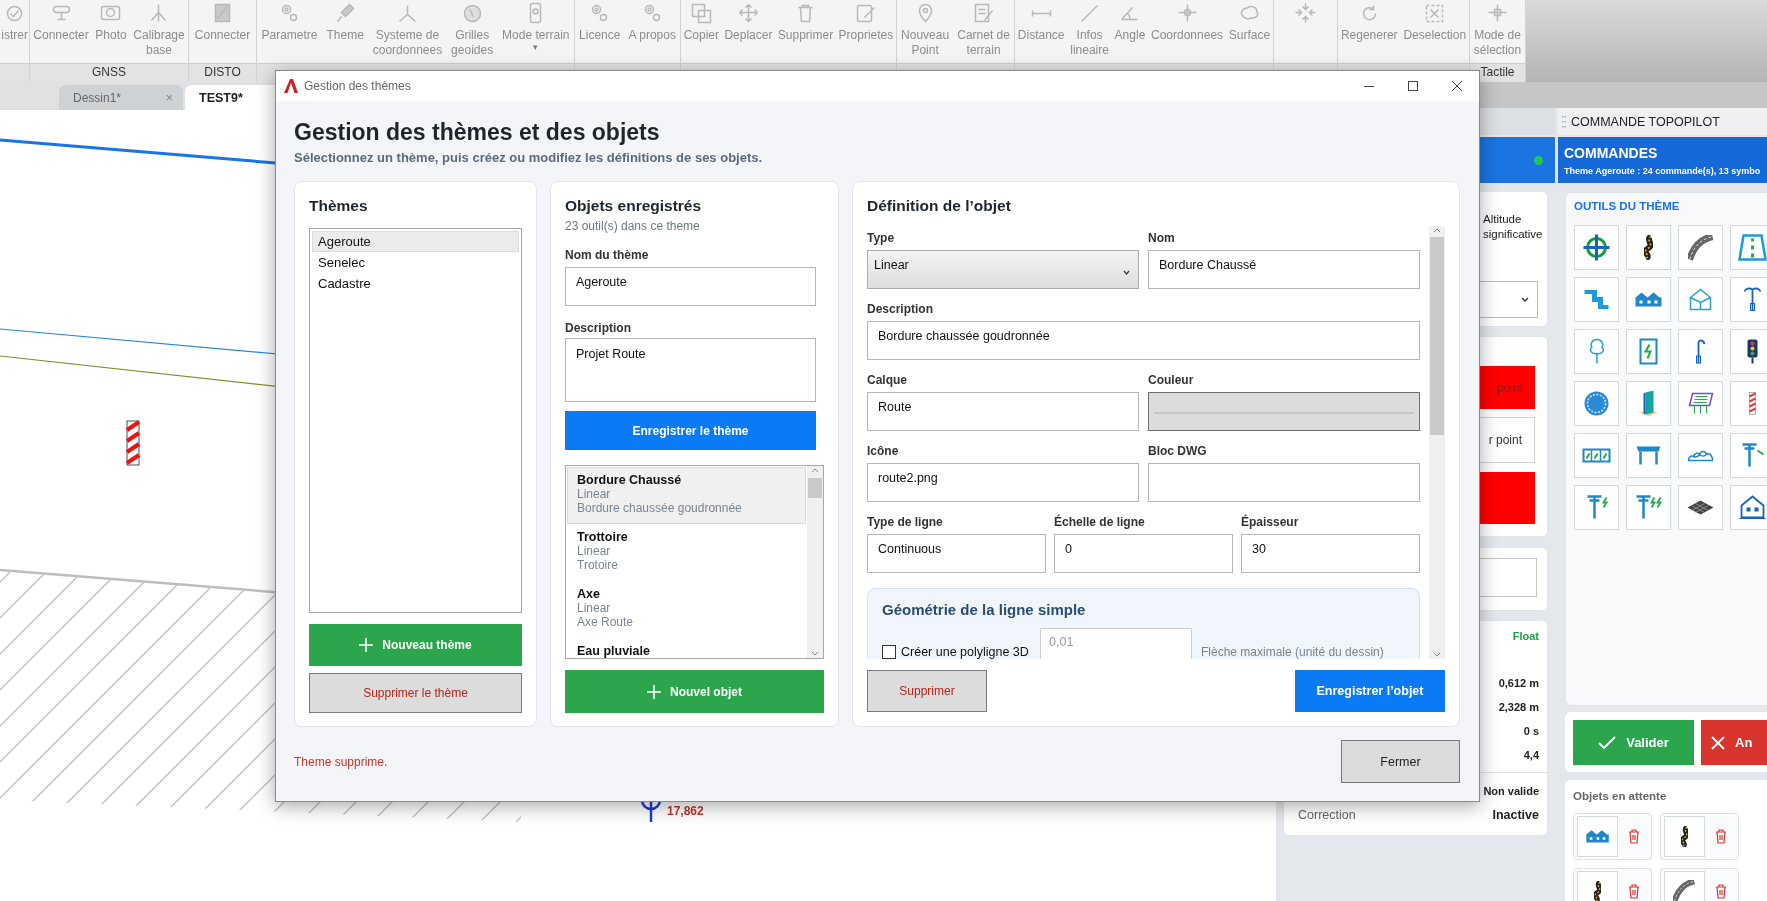 Image resolution: width=1767 pixels, height=901 pixels. I want to click on dropdown: Linear, so click(1003, 269).